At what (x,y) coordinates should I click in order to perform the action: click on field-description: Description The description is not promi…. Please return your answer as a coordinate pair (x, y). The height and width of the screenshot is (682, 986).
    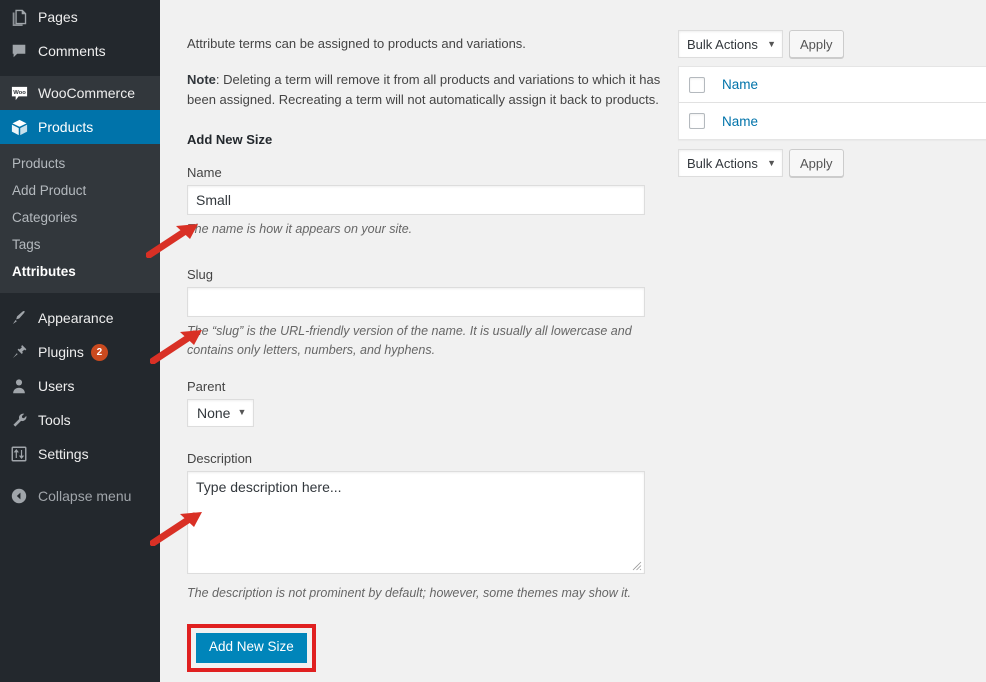
    Looking at the image, I should click on (433, 515).